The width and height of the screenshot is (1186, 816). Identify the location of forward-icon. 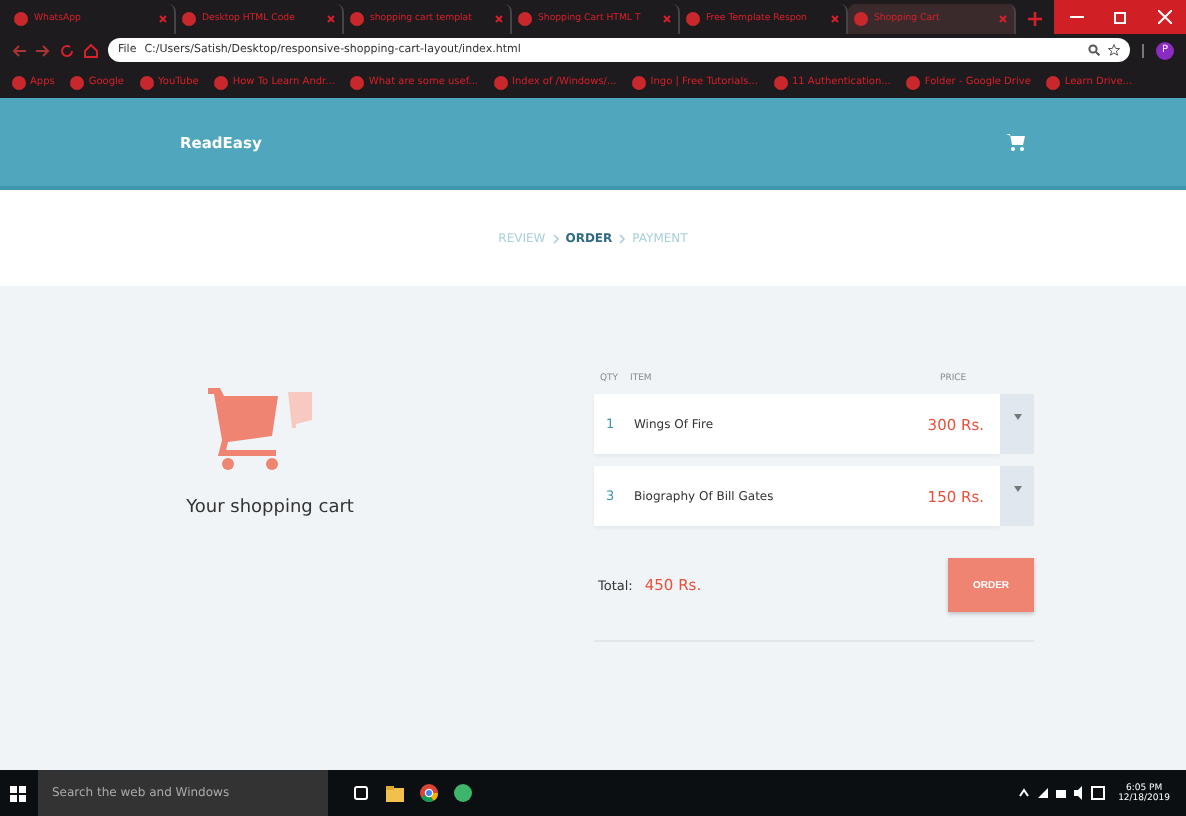
(43, 50).